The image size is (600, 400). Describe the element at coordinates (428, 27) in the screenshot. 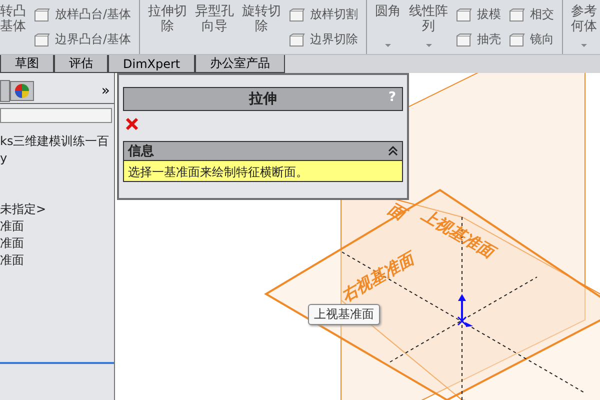

I see `toolbar-button: 线性阵 列` at that location.